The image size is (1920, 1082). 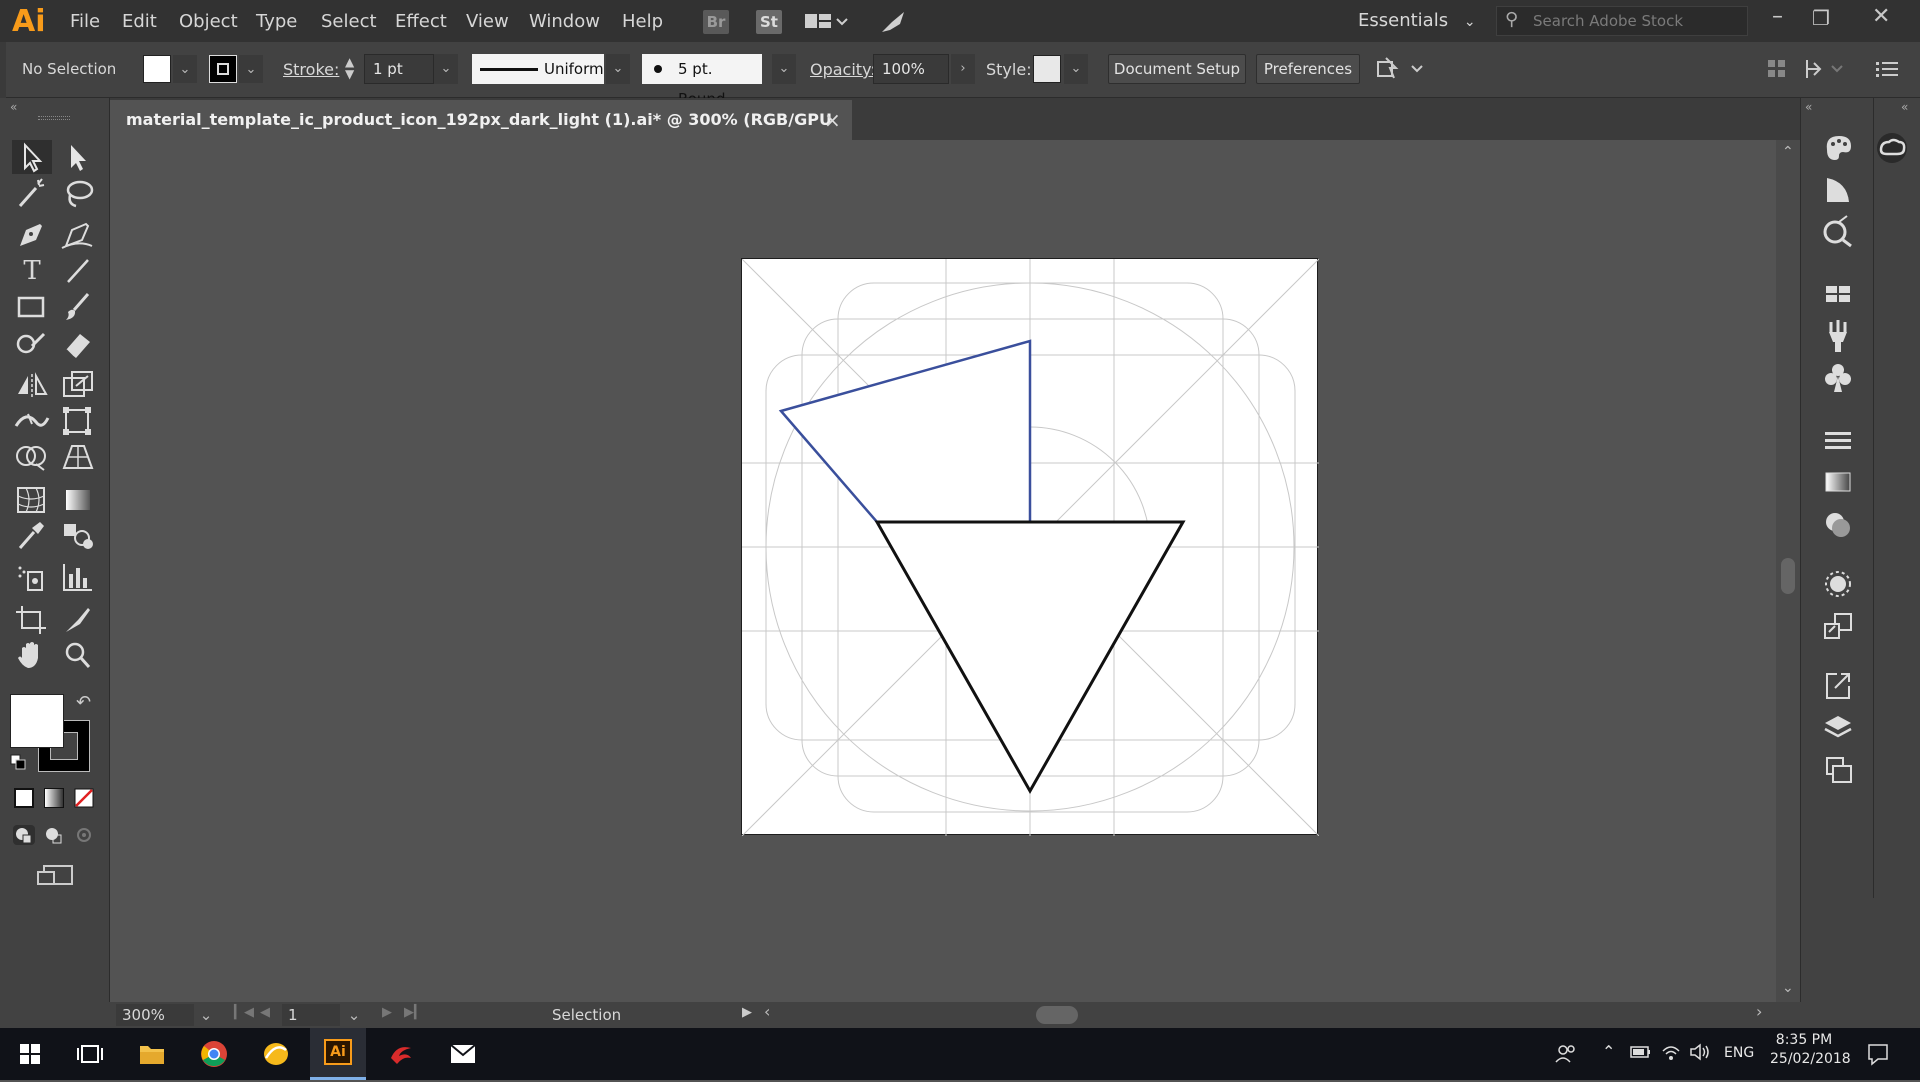 I want to click on free-transform-tool, so click(x=78, y=421).